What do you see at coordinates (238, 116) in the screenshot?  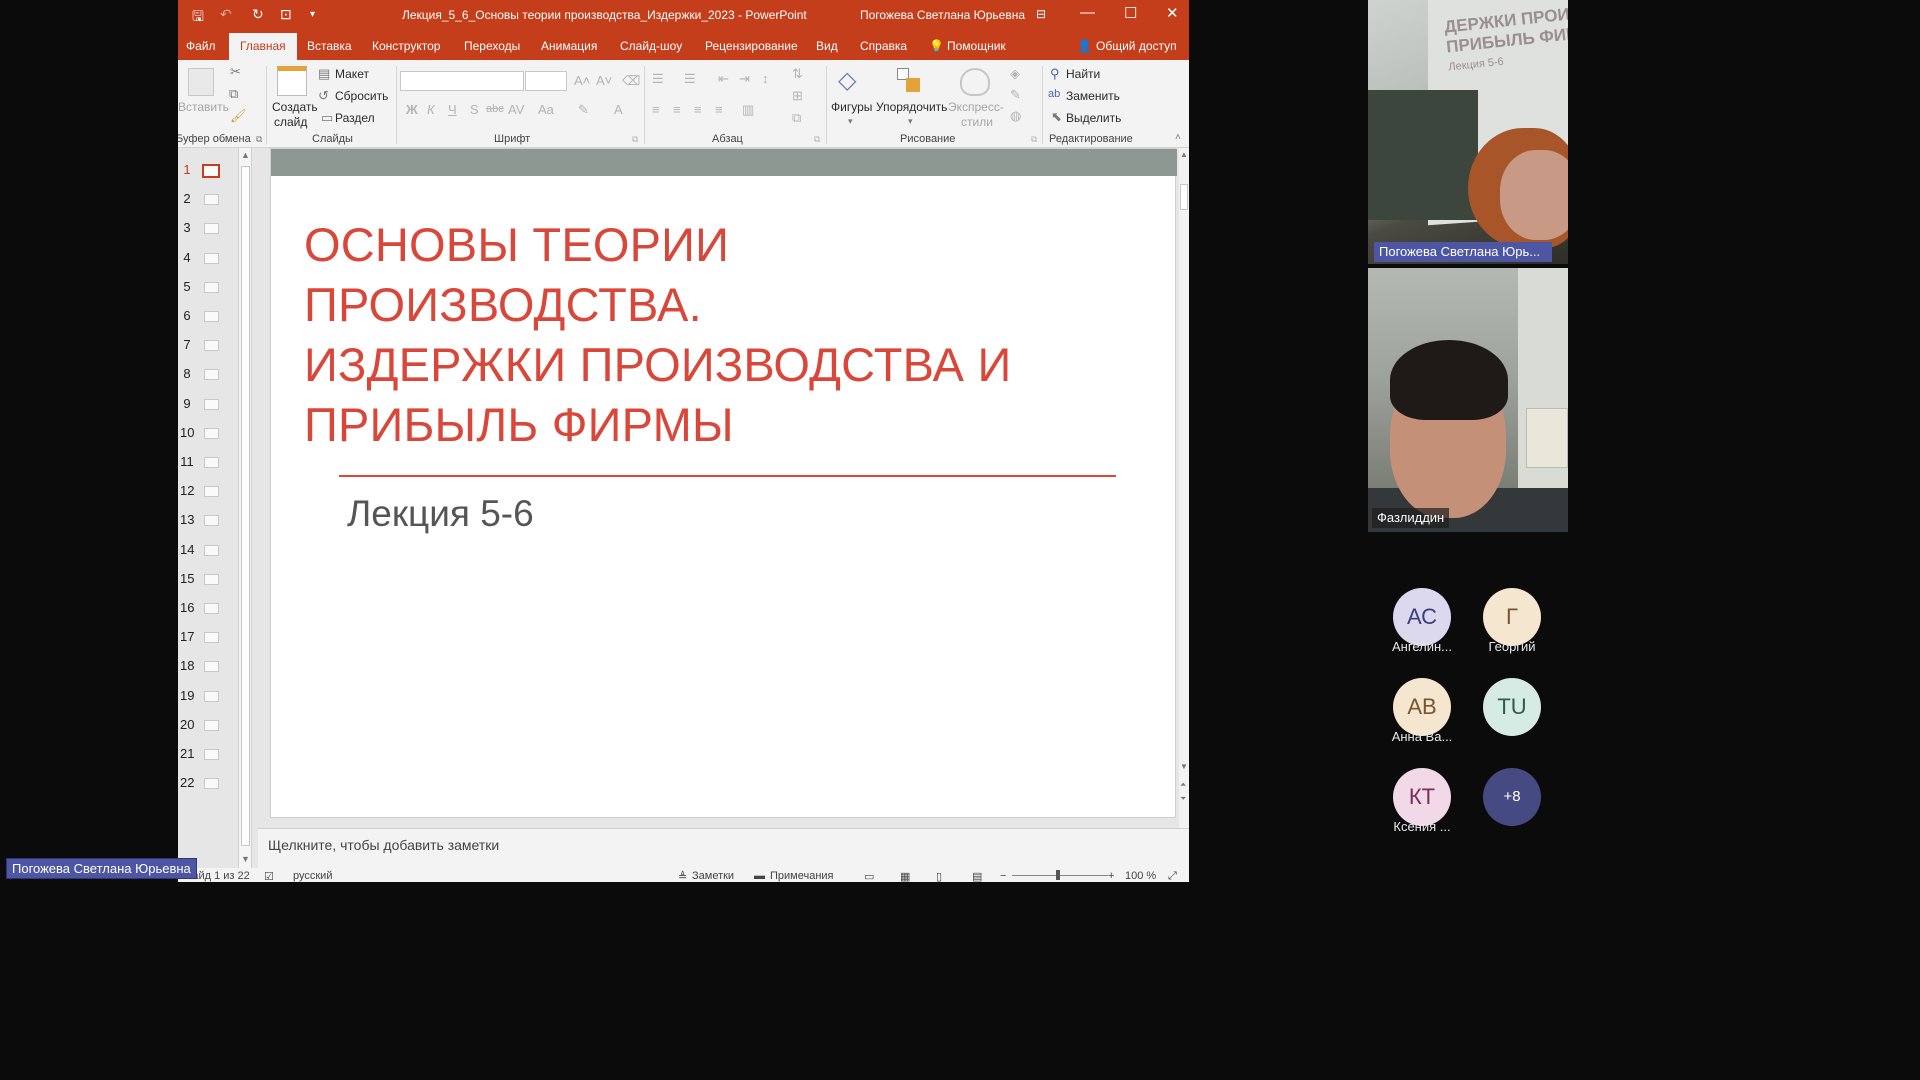 I see `format-painter-icon: 🖌` at bounding box center [238, 116].